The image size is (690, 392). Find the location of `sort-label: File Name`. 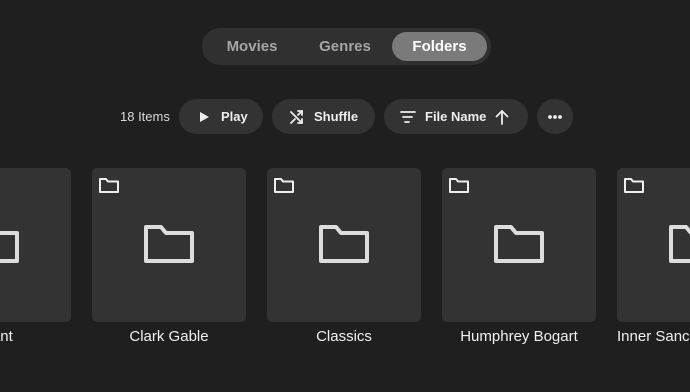

sort-label: File Name is located at coordinates (456, 116).